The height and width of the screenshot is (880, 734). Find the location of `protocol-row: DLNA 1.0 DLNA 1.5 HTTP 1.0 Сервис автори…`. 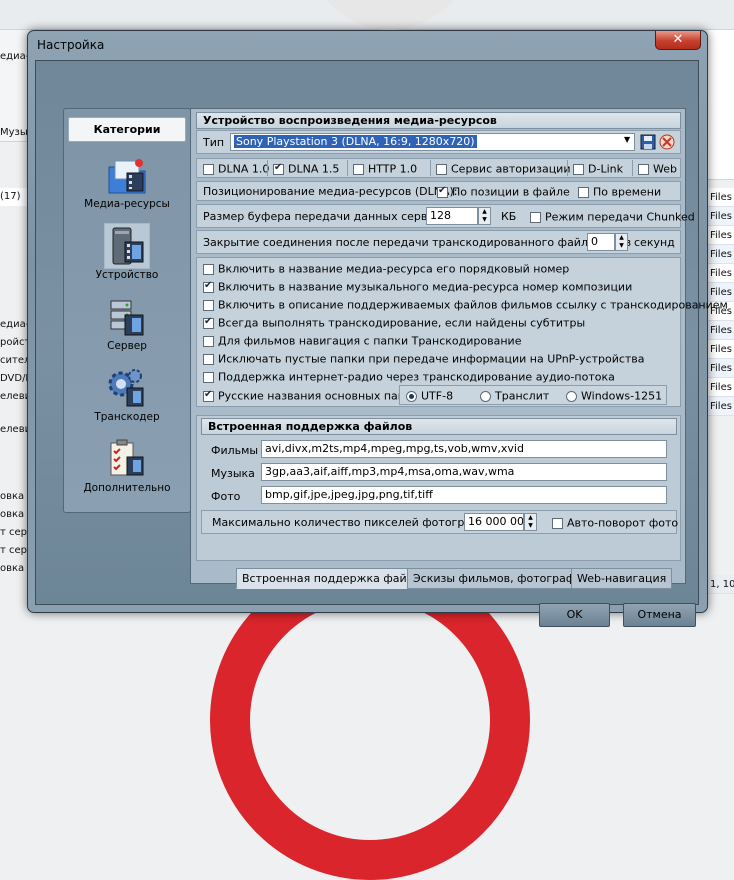

protocol-row: DLNA 1.0 DLNA 1.5 HTTP 1.0 Сервис автори… is located at coordinates (438, 168).